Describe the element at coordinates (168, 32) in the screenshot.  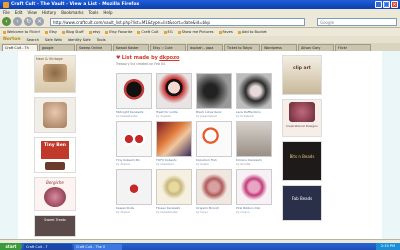
I see `bookmark-item: EG` at that location.